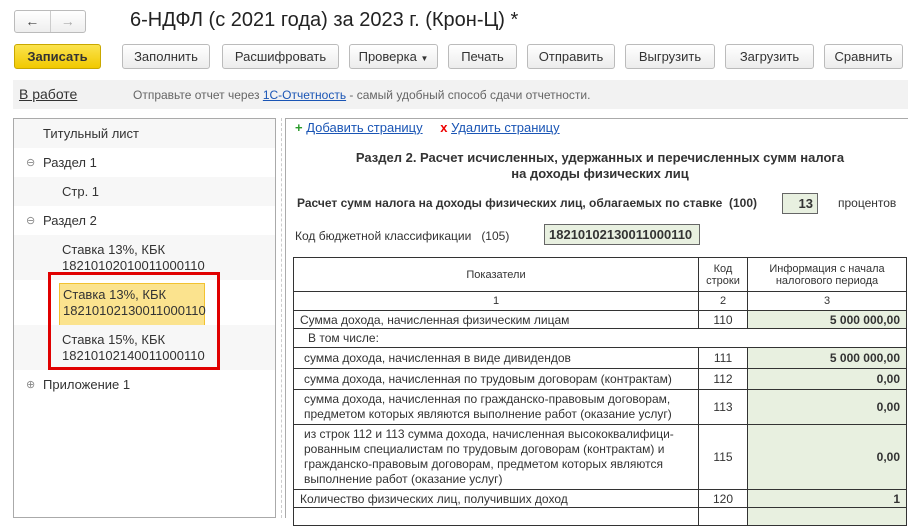 Image resolution: width=908 pixels, height=526 pixels. I want to click on tree-item-section-2: ⊖ Раздел 2, so click(144, 220).